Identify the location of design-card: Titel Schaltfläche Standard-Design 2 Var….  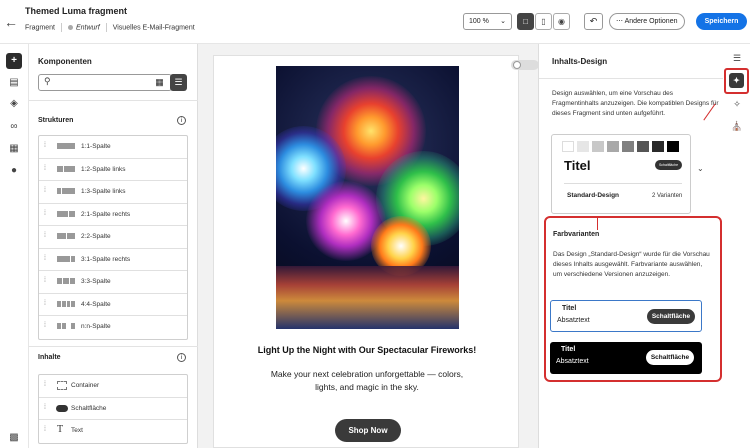
(621, 174).